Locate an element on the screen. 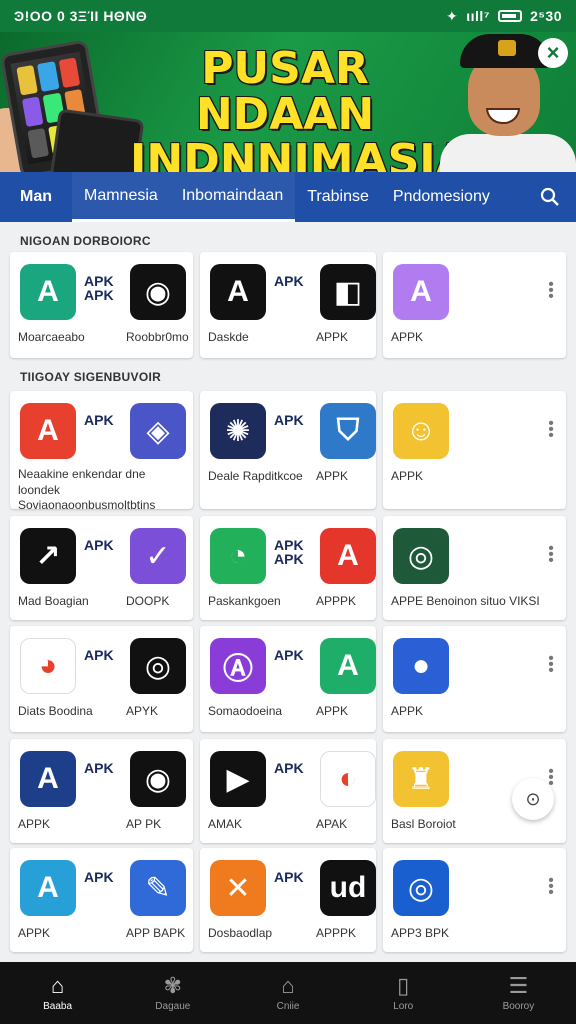 This screenshot has height=1024, width=576. app-name: APPE Benoinon situo VIKSI is located at coordinates (465, 601).